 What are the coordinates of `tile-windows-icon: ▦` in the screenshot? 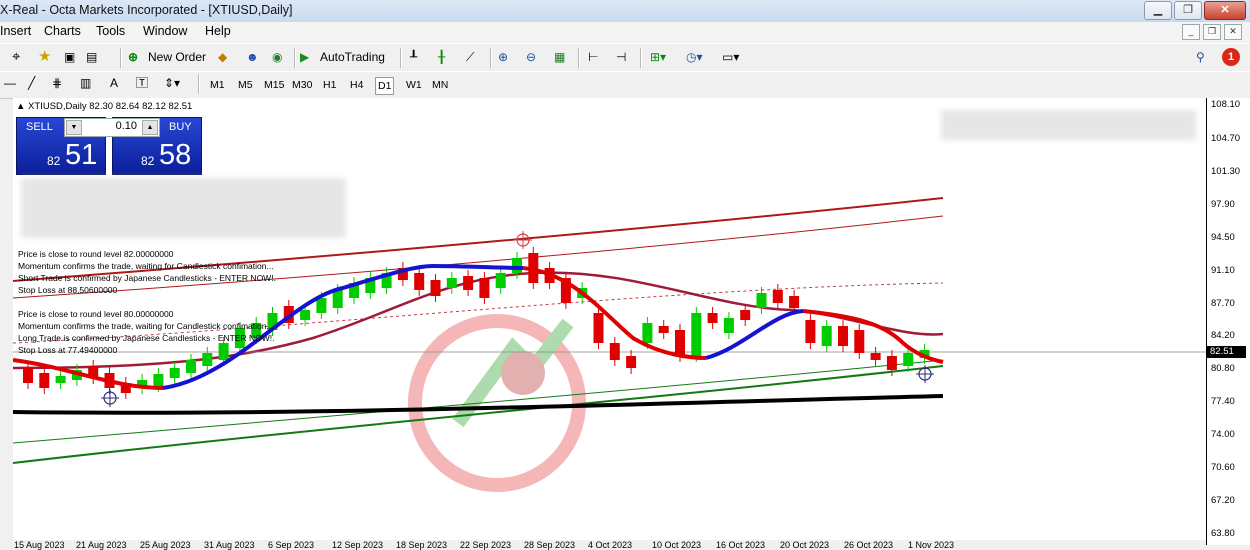 It's located at (559, 57).